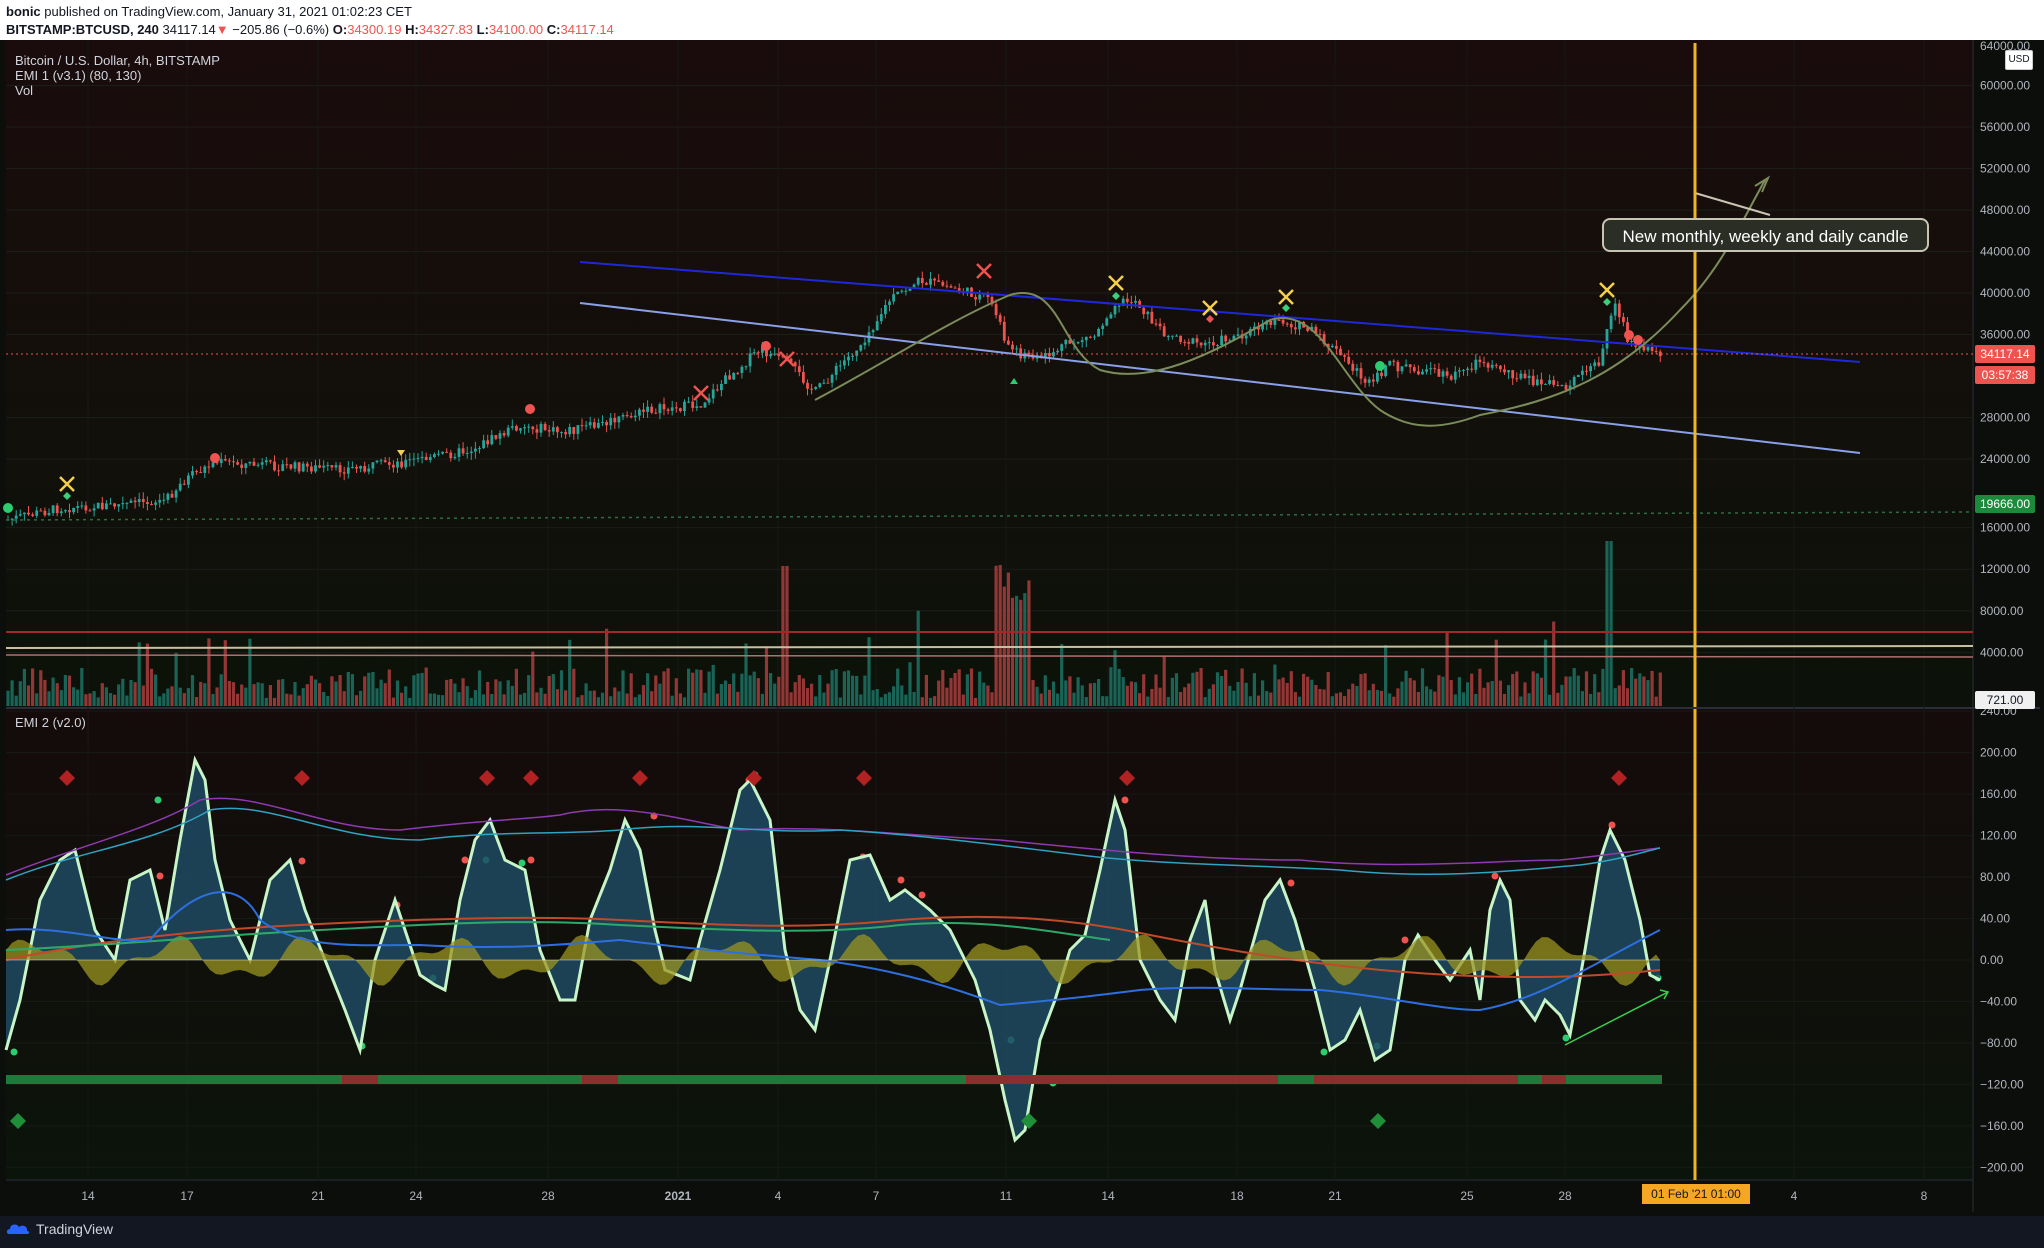 This screenshot has height=1248, width=2044. I want to click on countdown-label: 03:57:38, so click(2005, 375).